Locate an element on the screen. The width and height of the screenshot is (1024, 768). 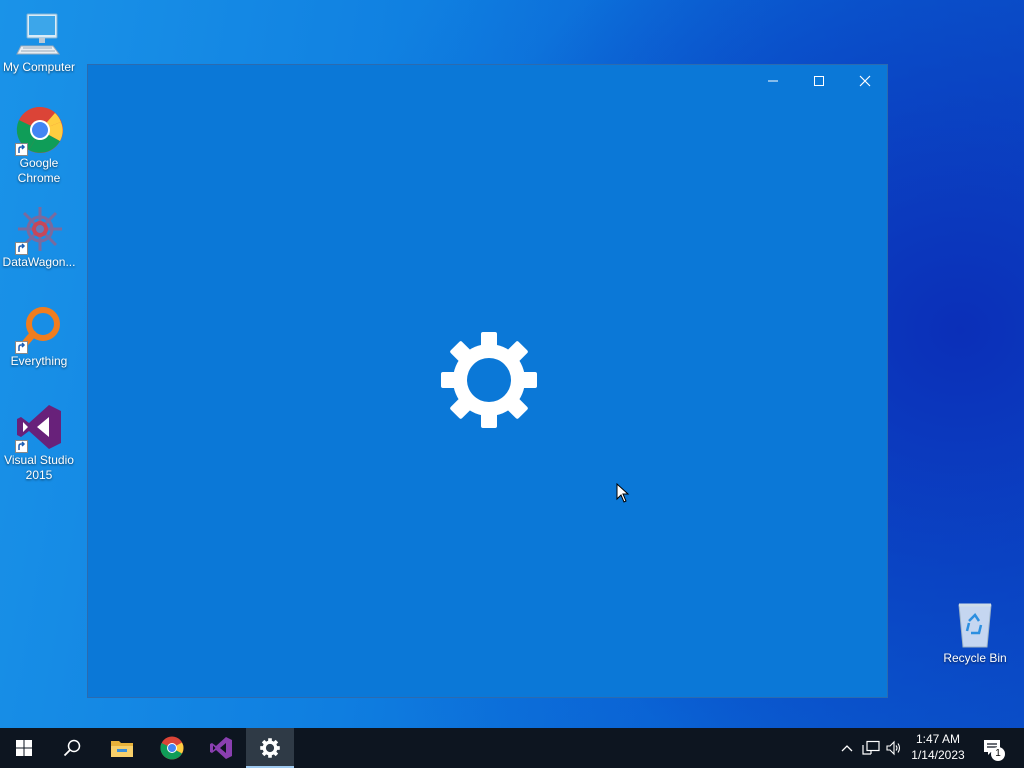
taskbar-chrome is located at coordinates (172, 748).